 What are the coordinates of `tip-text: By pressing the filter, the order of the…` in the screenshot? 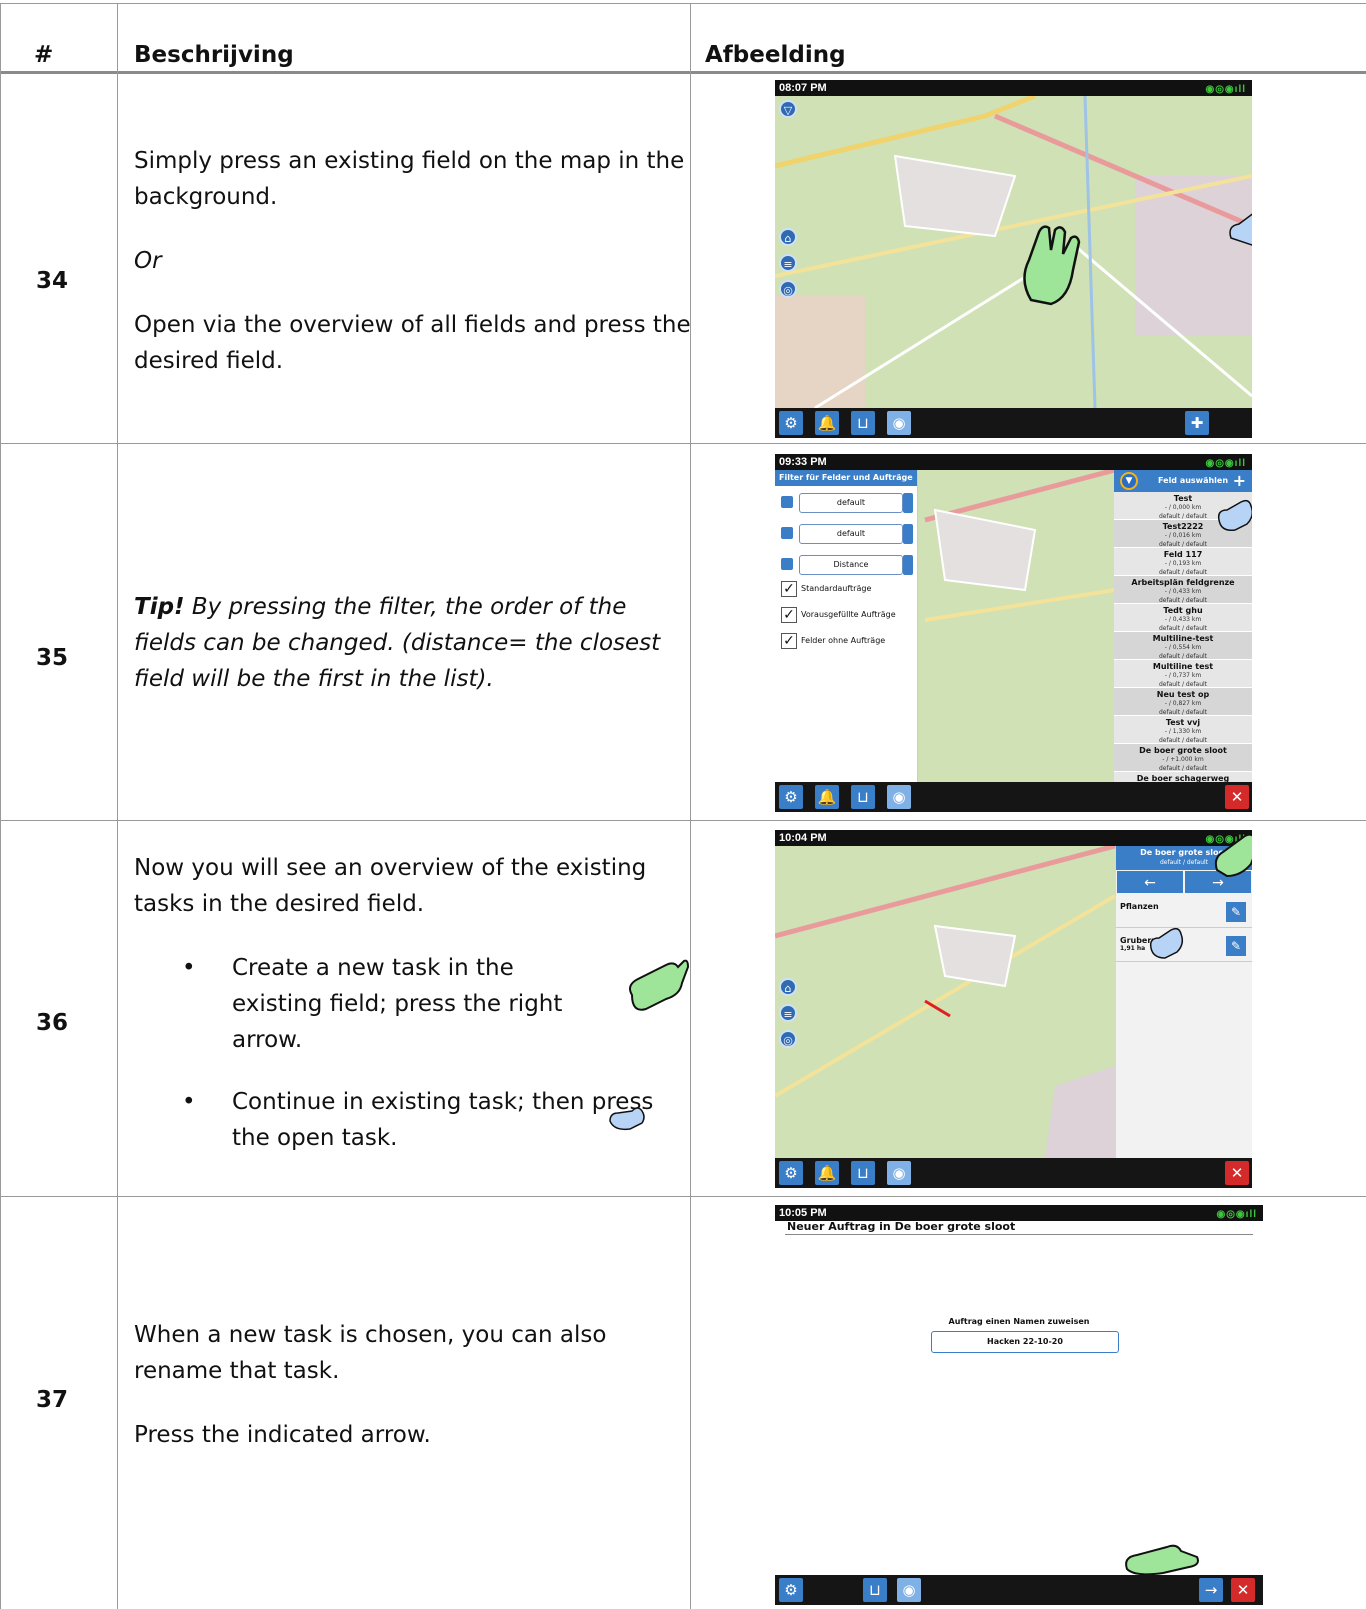 It's located at (397, 643).